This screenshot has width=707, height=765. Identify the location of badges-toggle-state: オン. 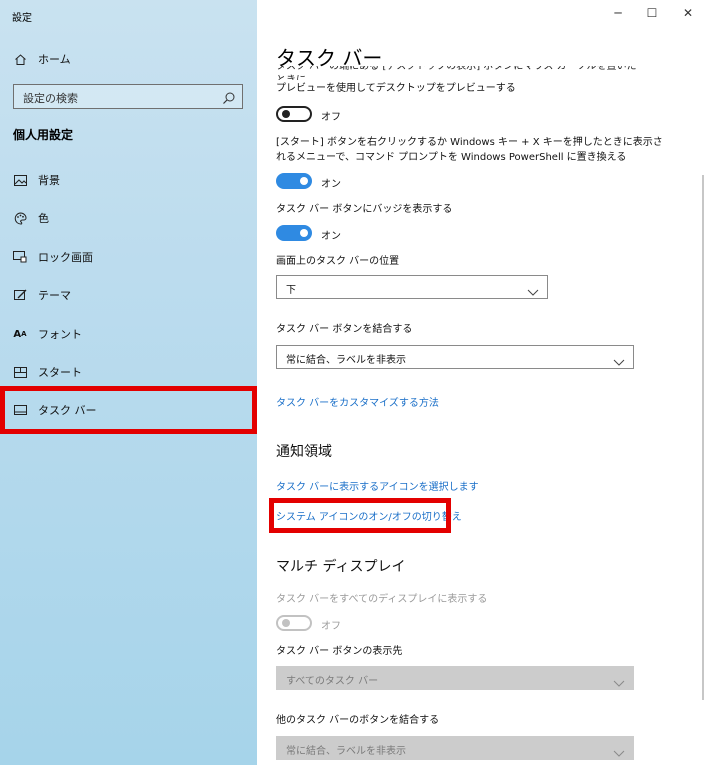
(331, 236).